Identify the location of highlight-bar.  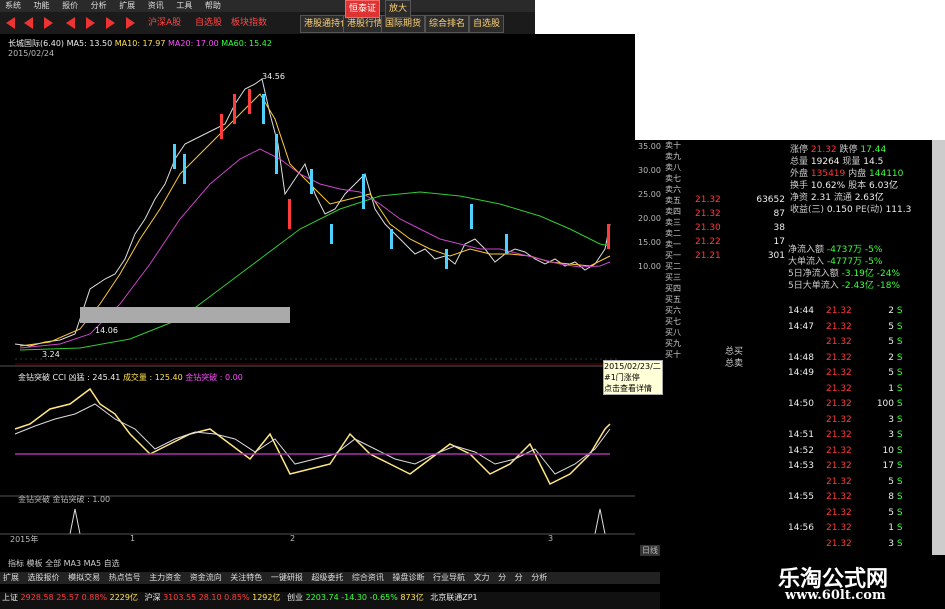
(185, 315).